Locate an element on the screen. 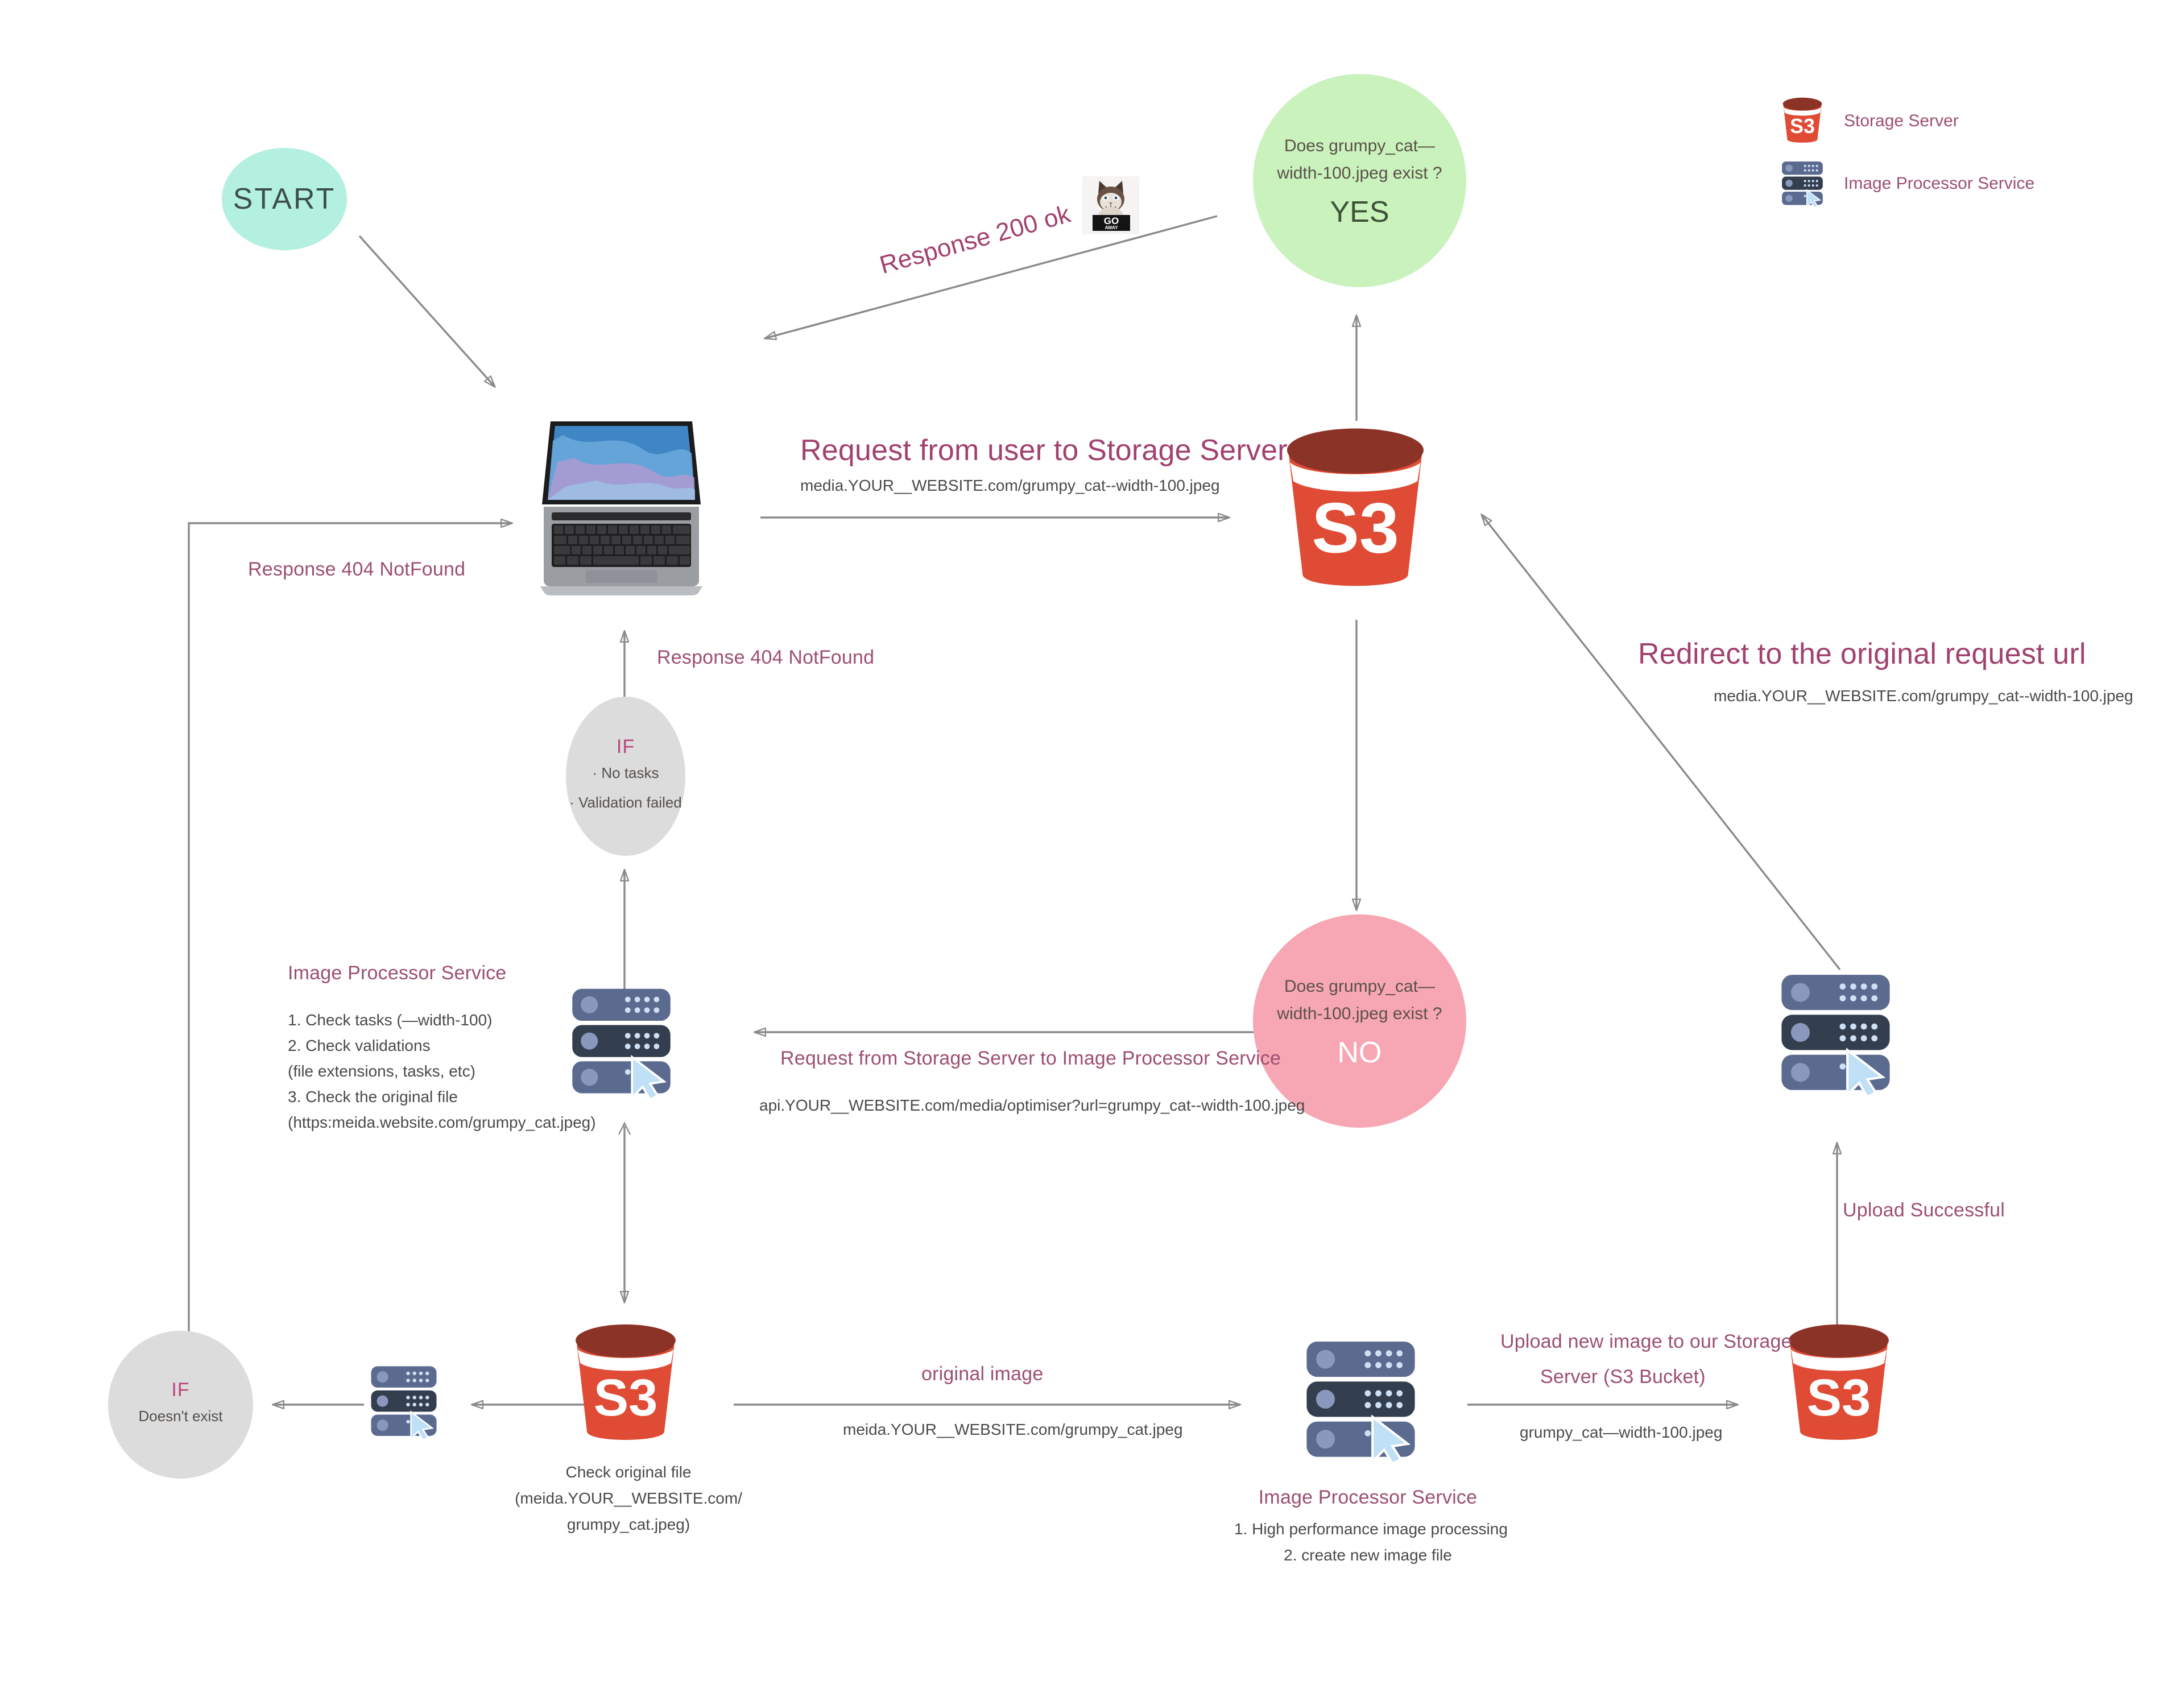  decision-yes-answer: YES is located at coordinates (1359, 212).